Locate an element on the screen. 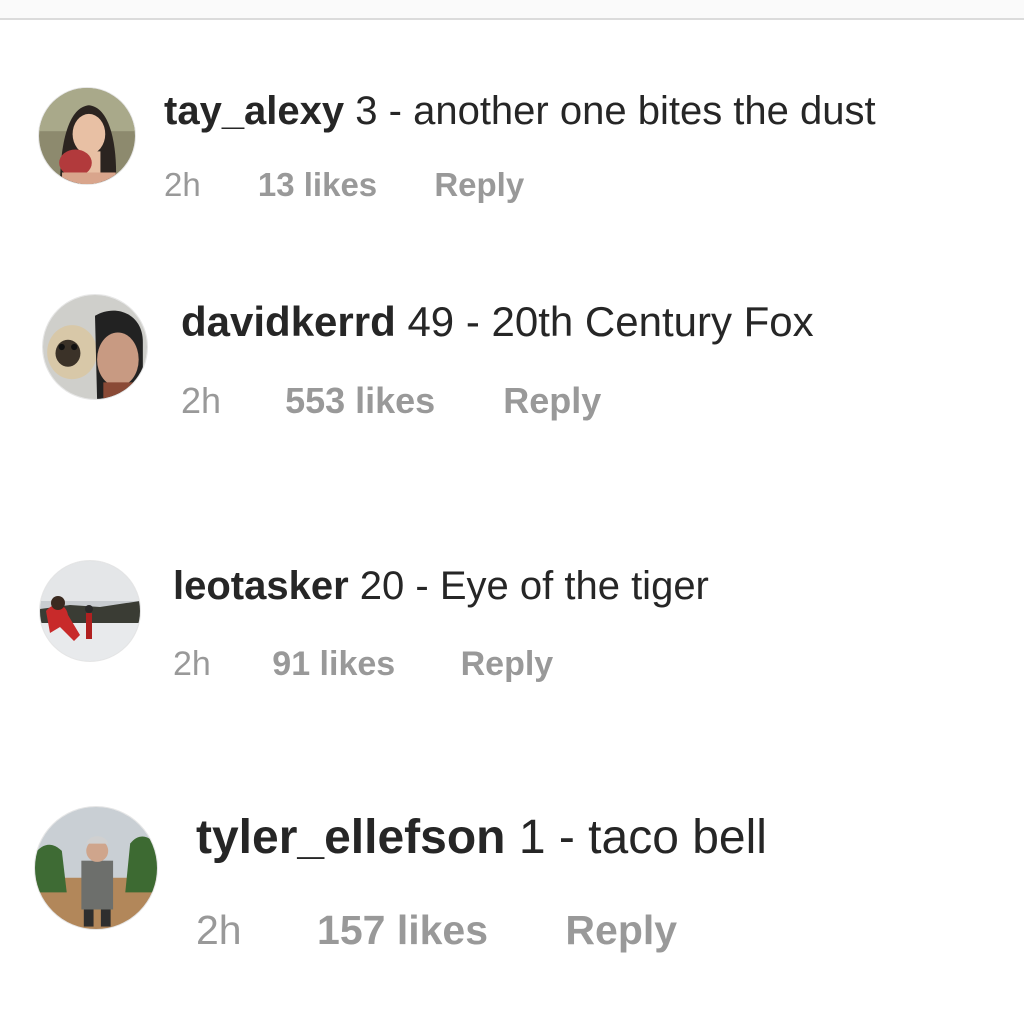 This screenshot has height=1024, width=1024. comment-line: davidkerrd 49 - 20th Century Fox is located at coordinates (497, 322).